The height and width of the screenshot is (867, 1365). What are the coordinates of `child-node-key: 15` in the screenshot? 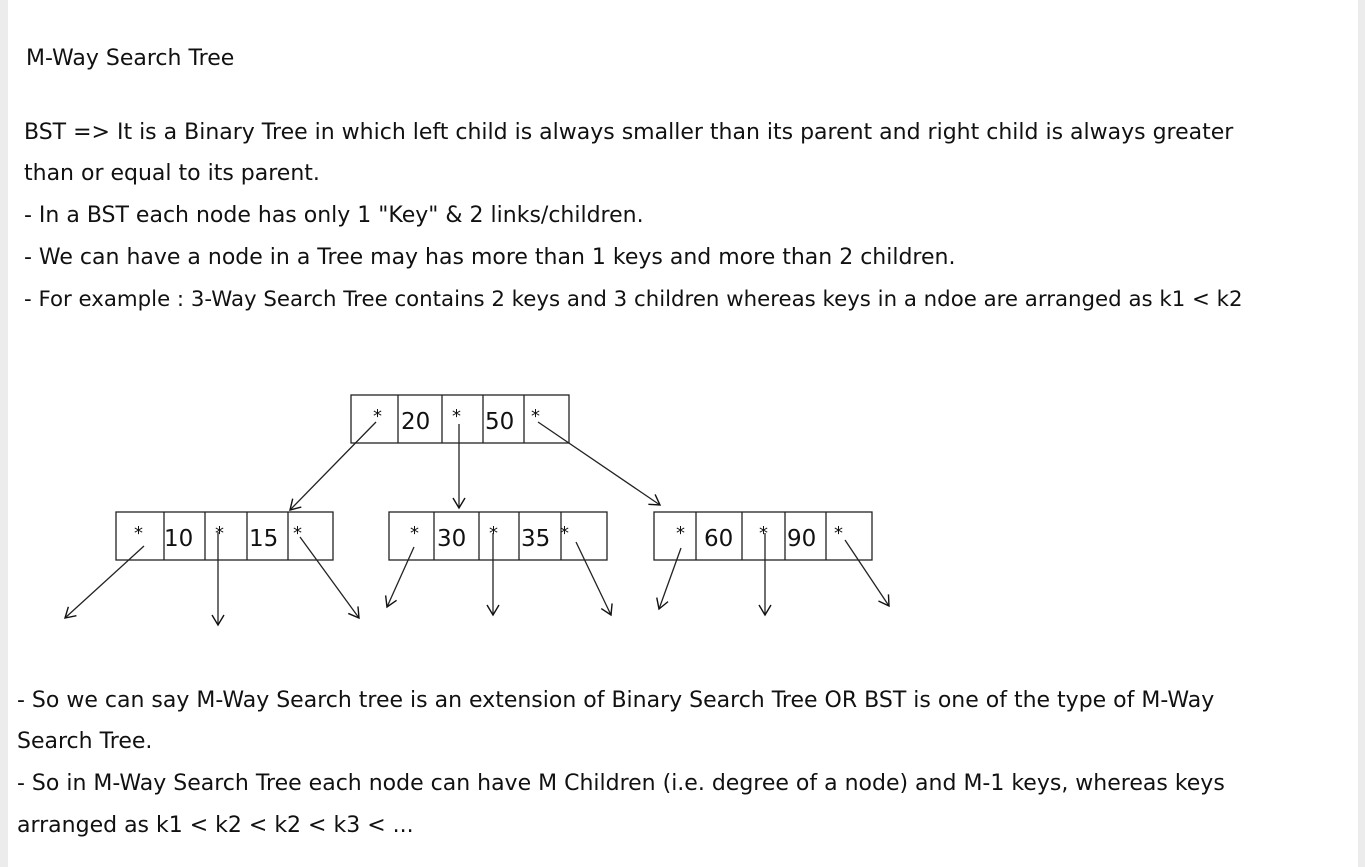 It's located at (263, 539).